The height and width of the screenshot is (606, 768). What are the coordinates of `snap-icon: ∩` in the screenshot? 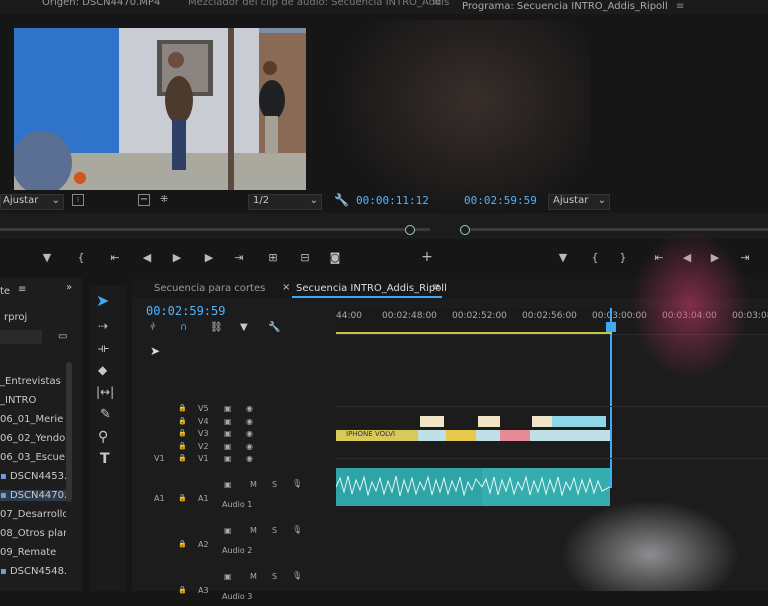 It's located at (183, 327).